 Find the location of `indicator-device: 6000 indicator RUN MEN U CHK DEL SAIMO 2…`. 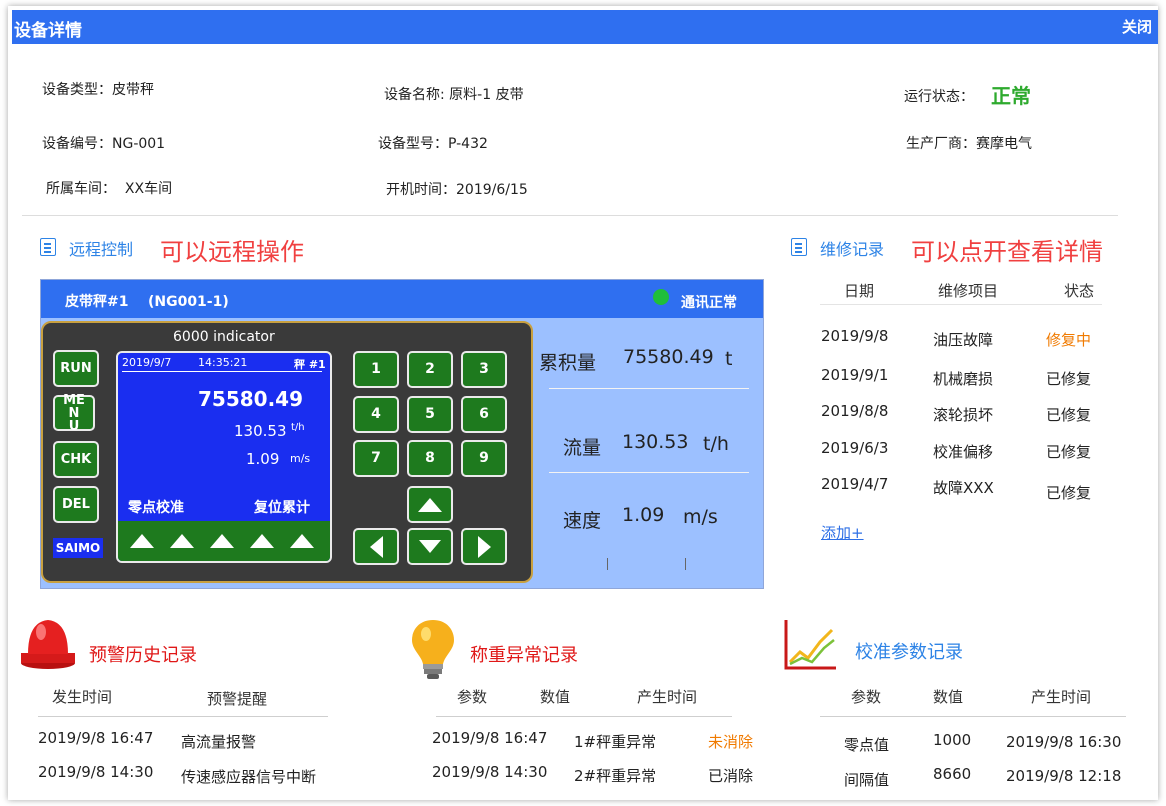

indicator-device: 6000 indicator RUN MEN U CHK DEL SAIMO 2… is located at coordinates (287, 452).